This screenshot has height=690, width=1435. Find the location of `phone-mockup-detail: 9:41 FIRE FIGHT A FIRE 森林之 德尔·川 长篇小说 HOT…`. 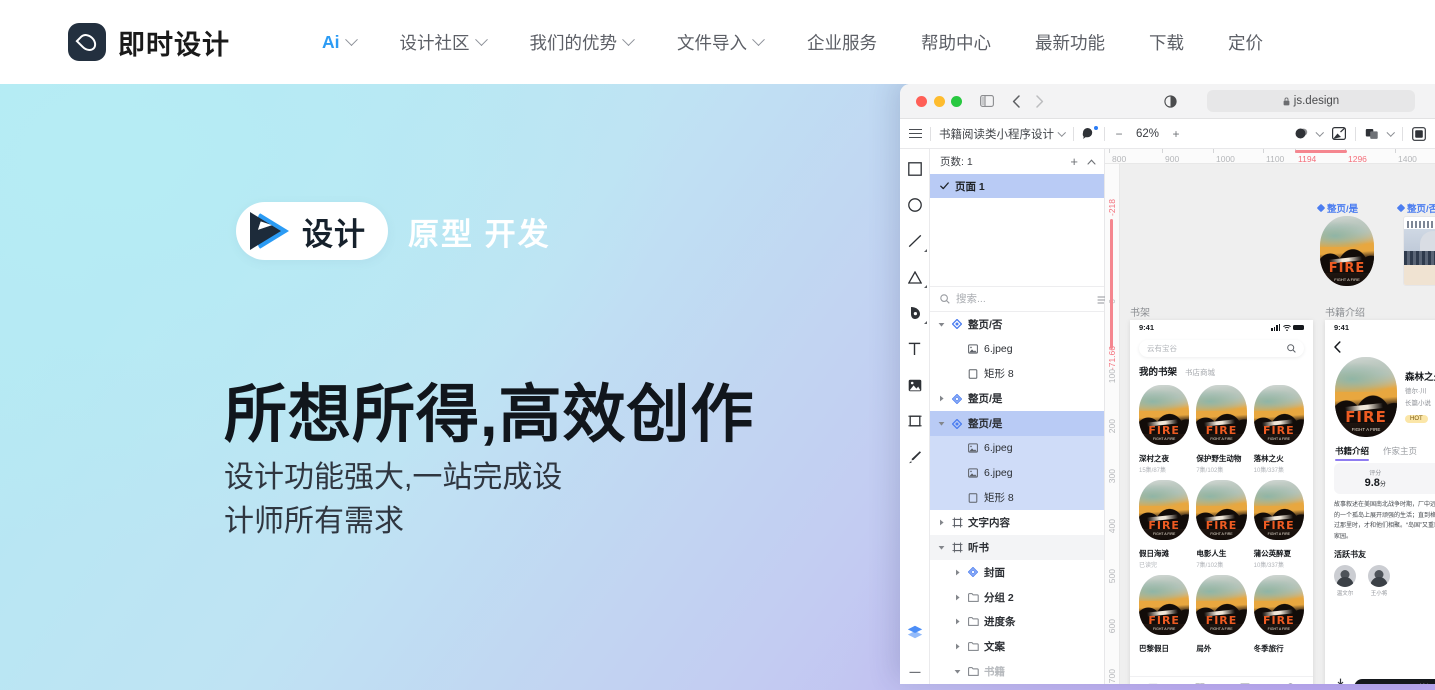

phone-mockup-detail: 9:41 FIRE FIGHT A FIRE 森林之 德尔·川 长篇小说 HOT… is located at coordinates (1380, 502).